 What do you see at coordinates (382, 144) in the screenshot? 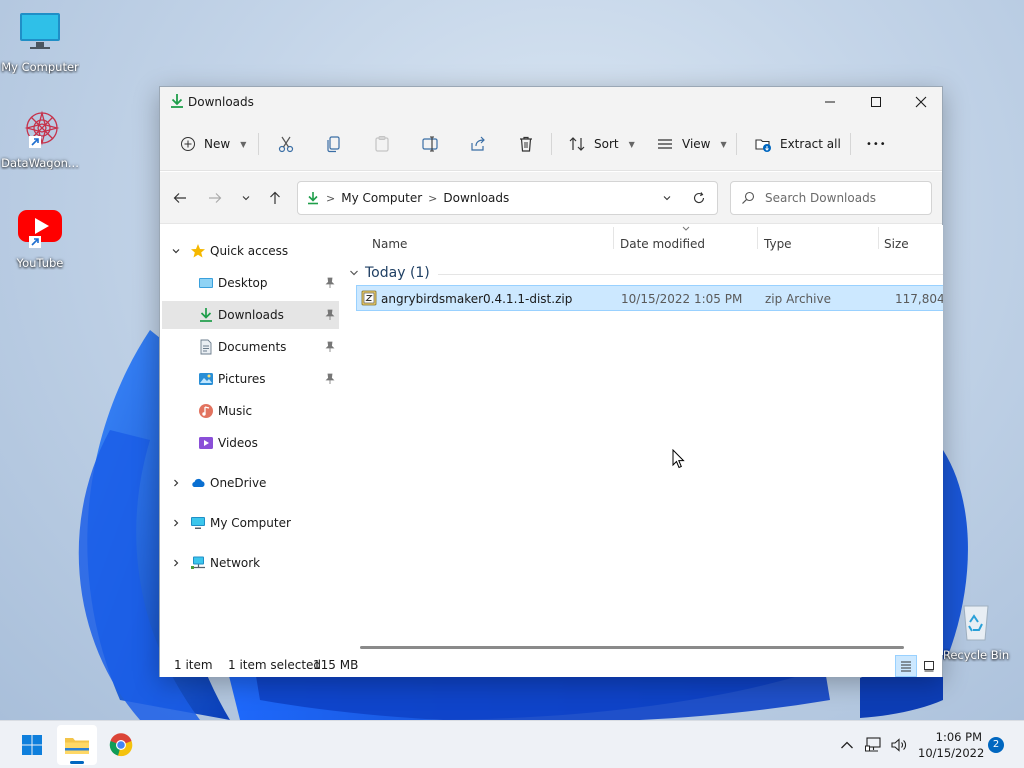
I see `paste-button` at bounding box center [382, 144].